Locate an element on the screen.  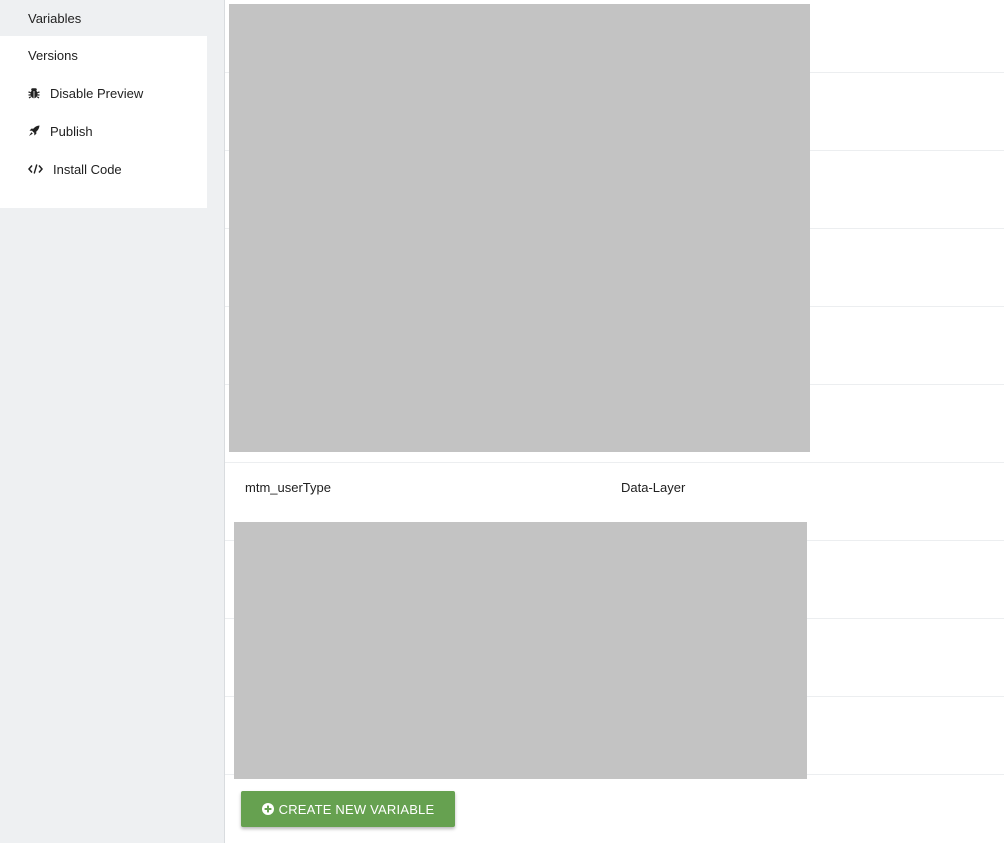
sidebar-item-versions: Versions is located at coordinates (103, 55).